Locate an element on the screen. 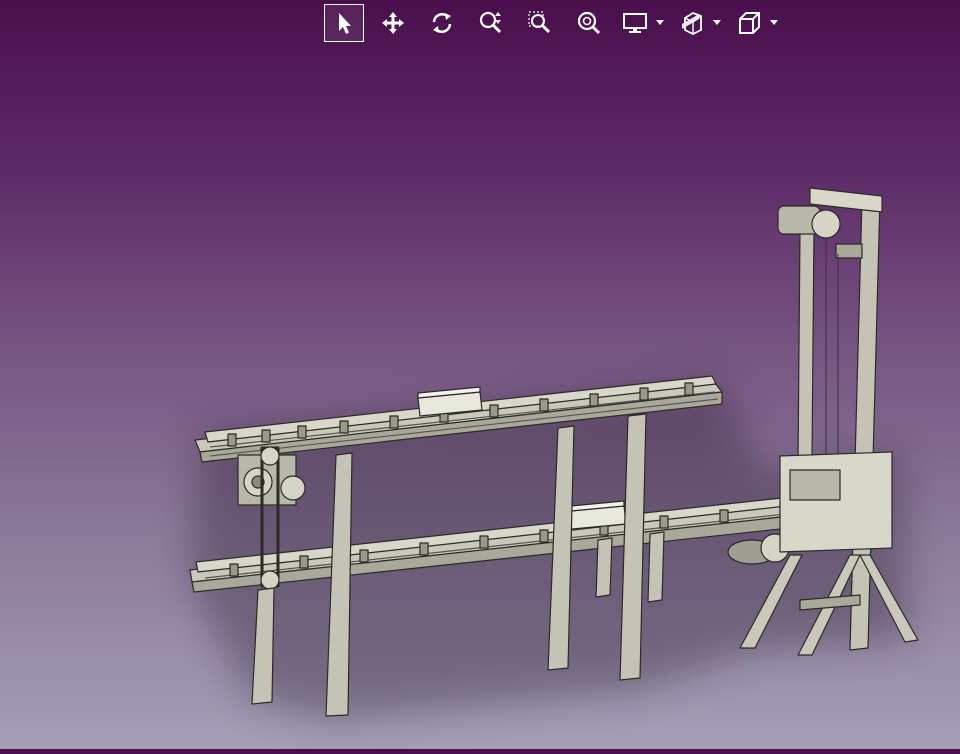 The width and height of the screenshot is (960, 754). section-dropdown is located at coordinates (717, 23).